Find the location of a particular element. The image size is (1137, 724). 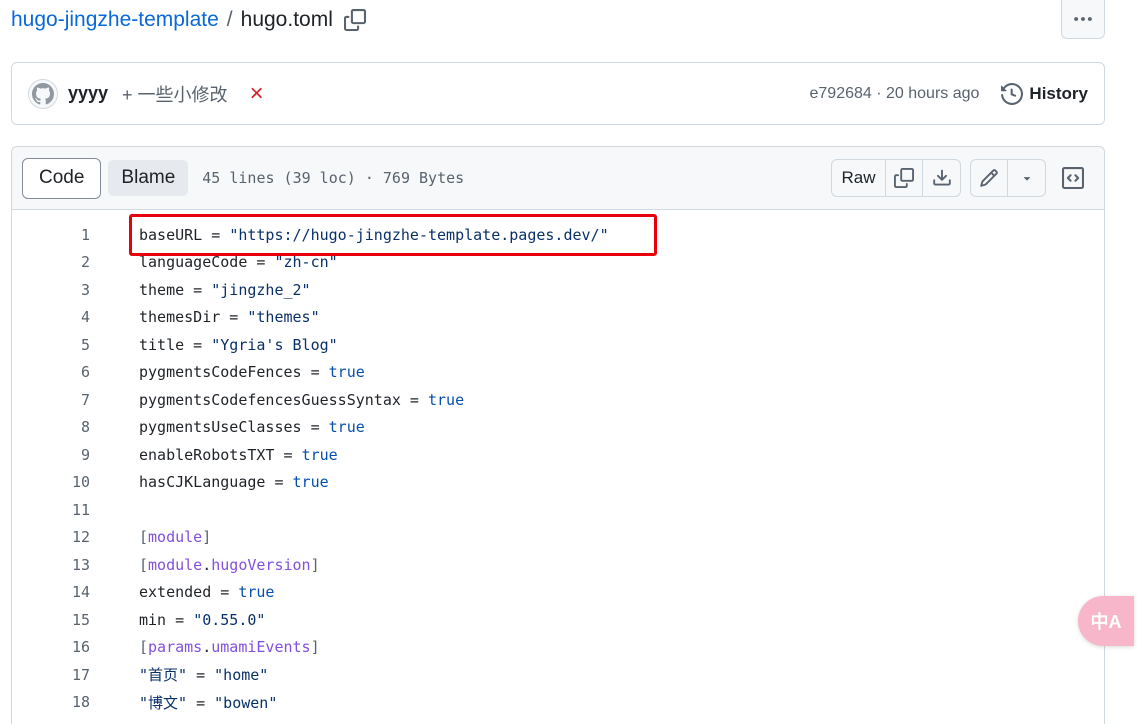

breadcrumb-repo-link: hugo-jingzhe-template is located at coordinates (115, 20).